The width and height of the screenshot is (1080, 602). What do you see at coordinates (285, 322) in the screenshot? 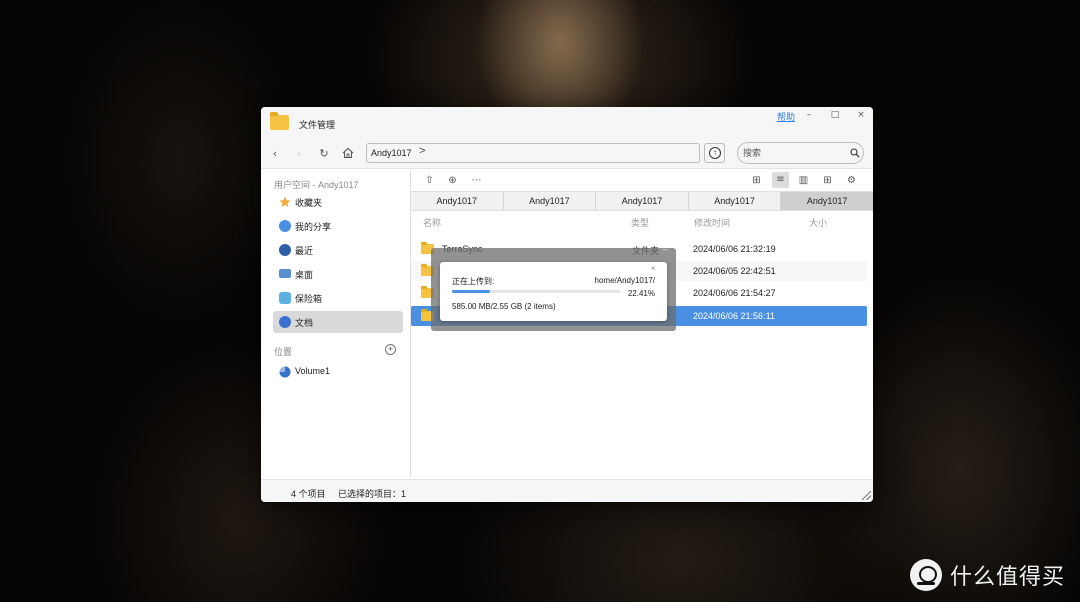
I see `document-icon` at bounding box center [285, 322].